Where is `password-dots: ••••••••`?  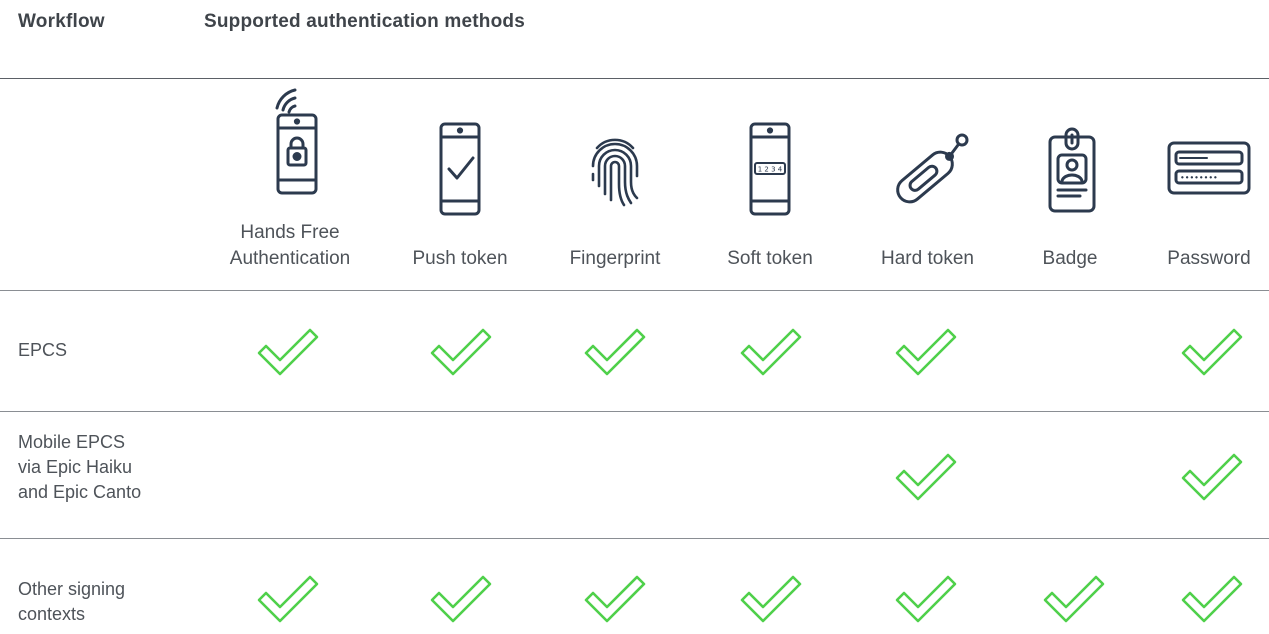 password-dots: •••••••• is located at coordinates (1199, 178).